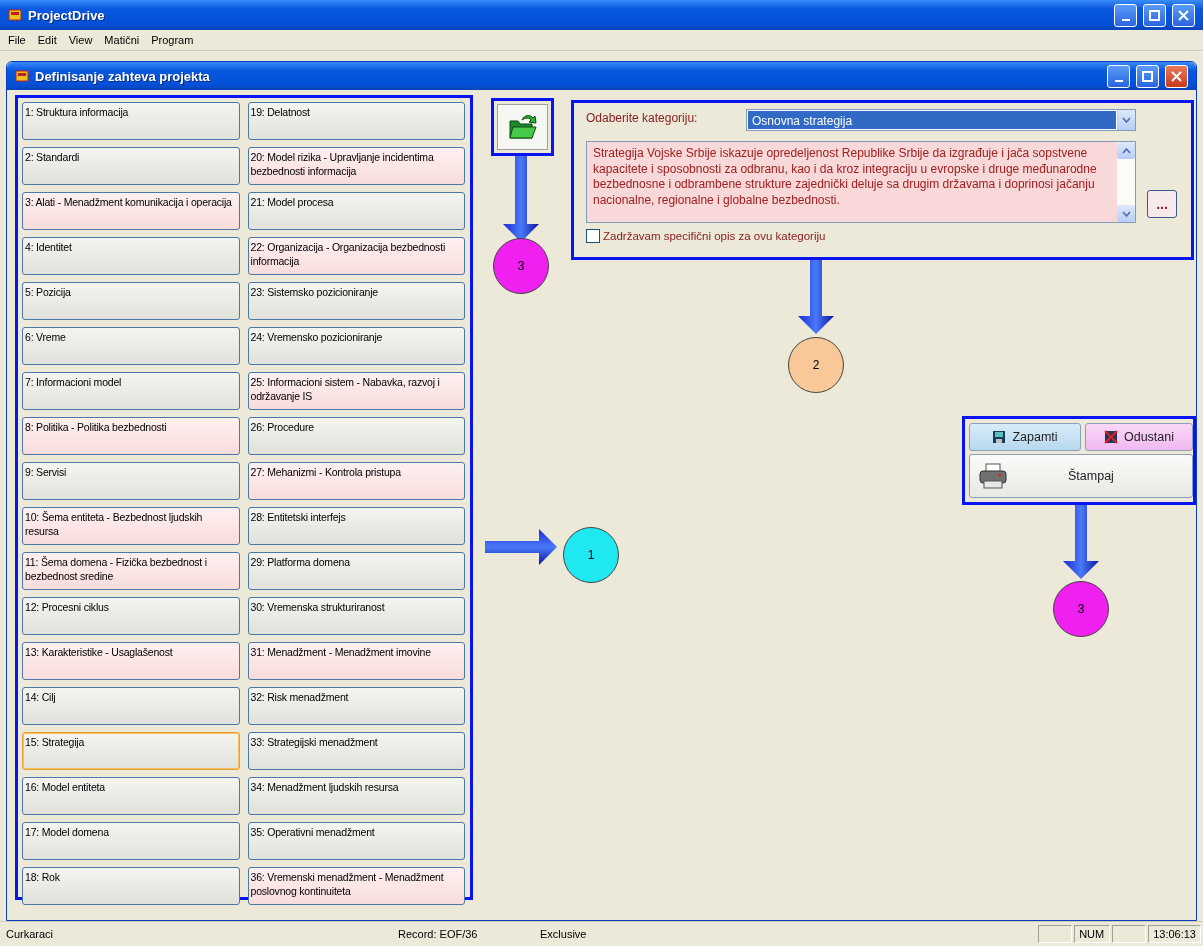  What do you see at coordinates (131, 436) in the screenshot?
I see `requirement-button: 8: Politika - Politika bezbednosti` at bounding box center [131, 436].